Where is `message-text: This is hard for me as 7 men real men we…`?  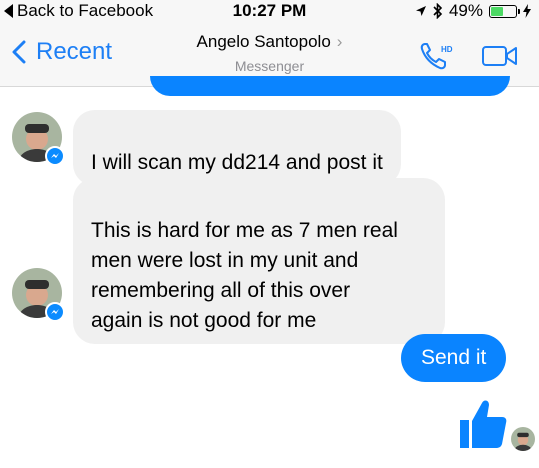 message-text: This is hard for me as 7 men real men we… is located at coordinates (244, 275).